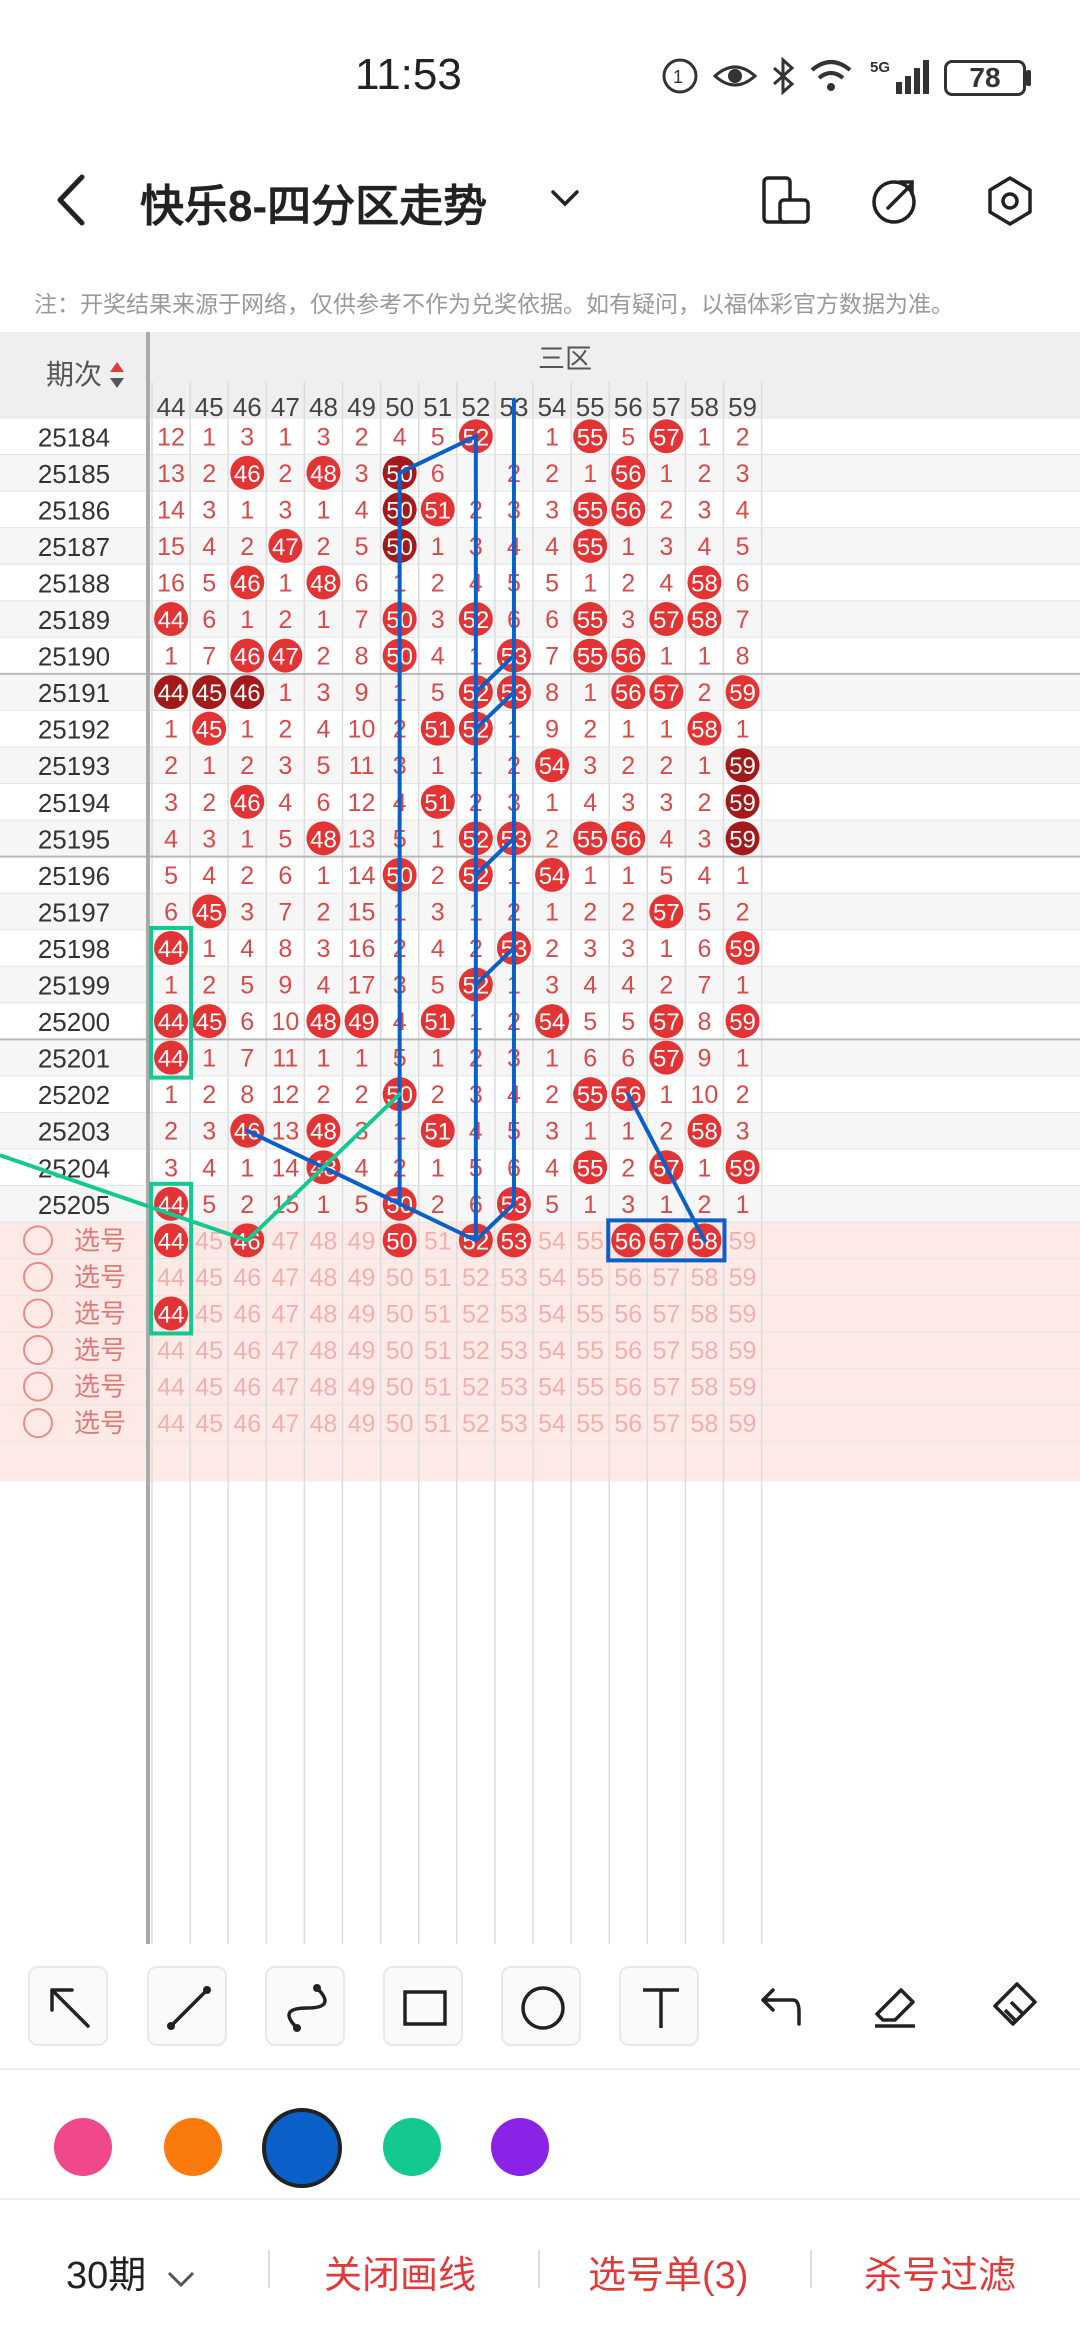  I want to click on selected-number: 56, so click(628, 1241).